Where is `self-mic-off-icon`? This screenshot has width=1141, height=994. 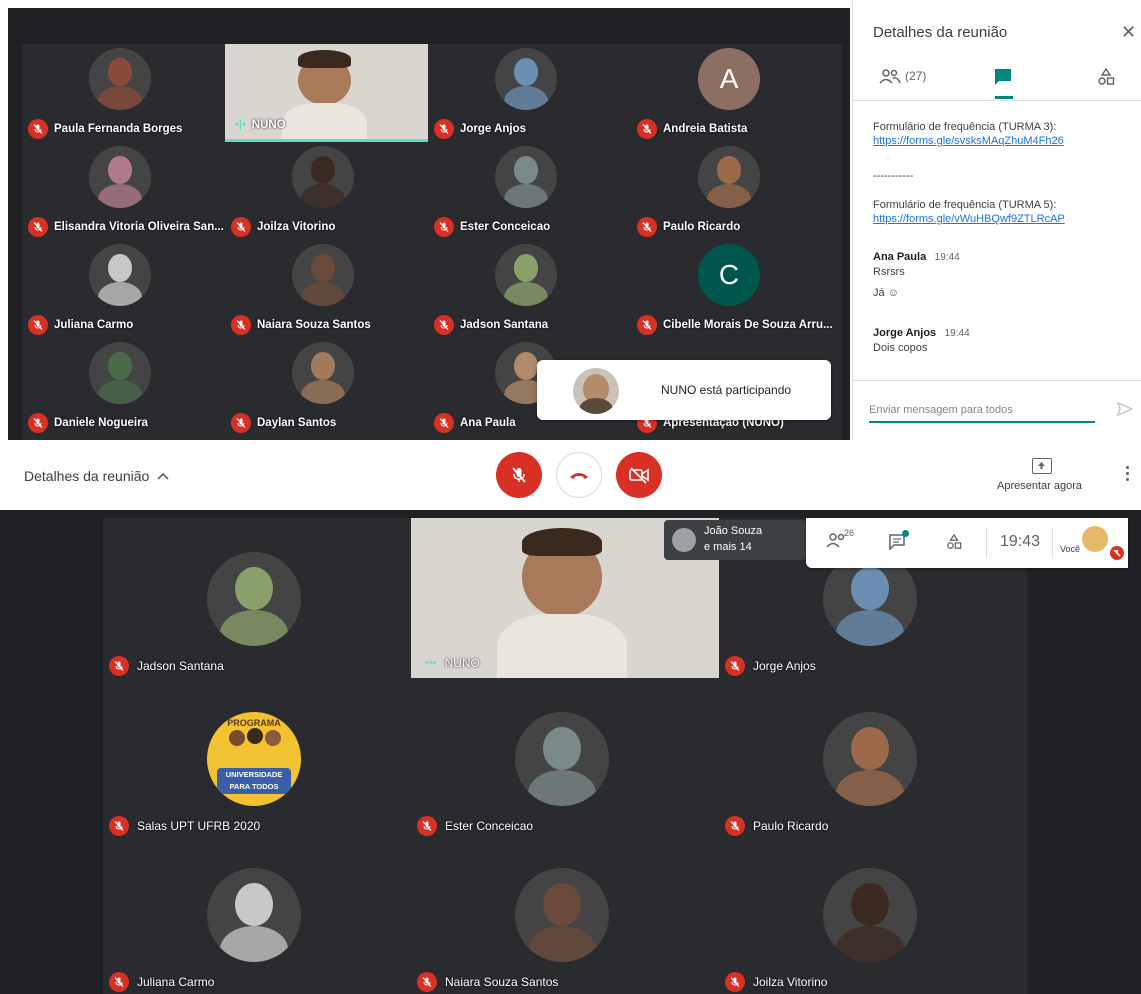
self-mic-off-icon is located at coordinates (1117, 553).